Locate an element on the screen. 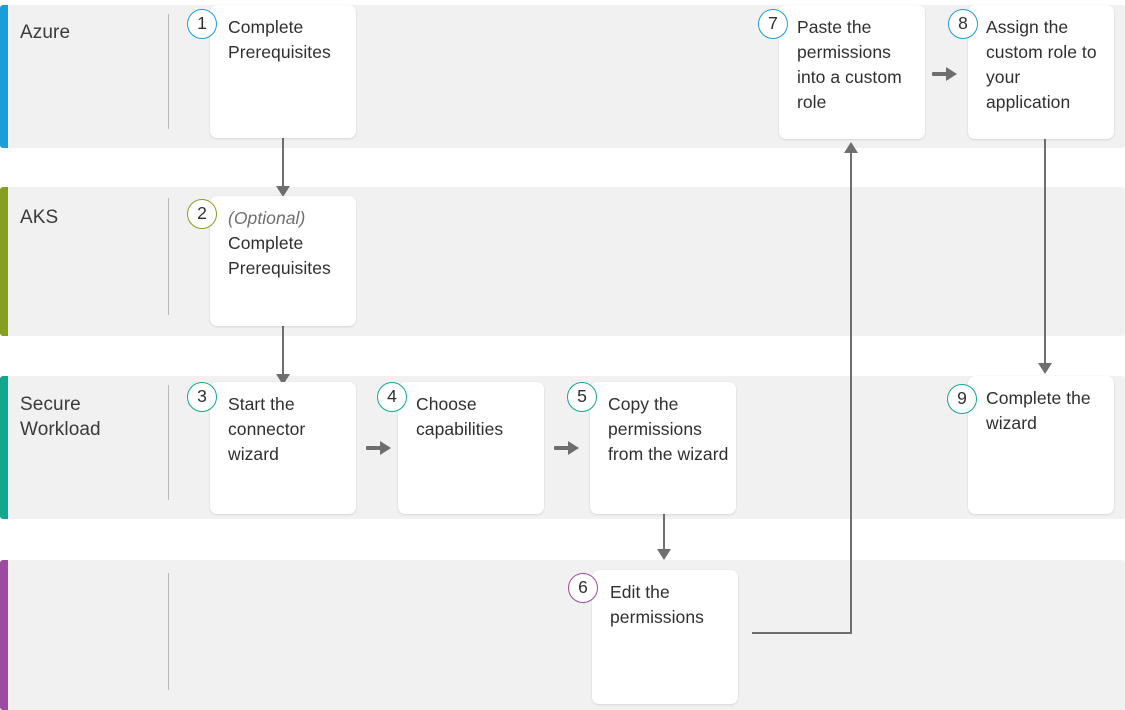 The height and width of the screenshot is (710, 1125). step-card-4: Choose capabilities is located at coordinates (471, 448).